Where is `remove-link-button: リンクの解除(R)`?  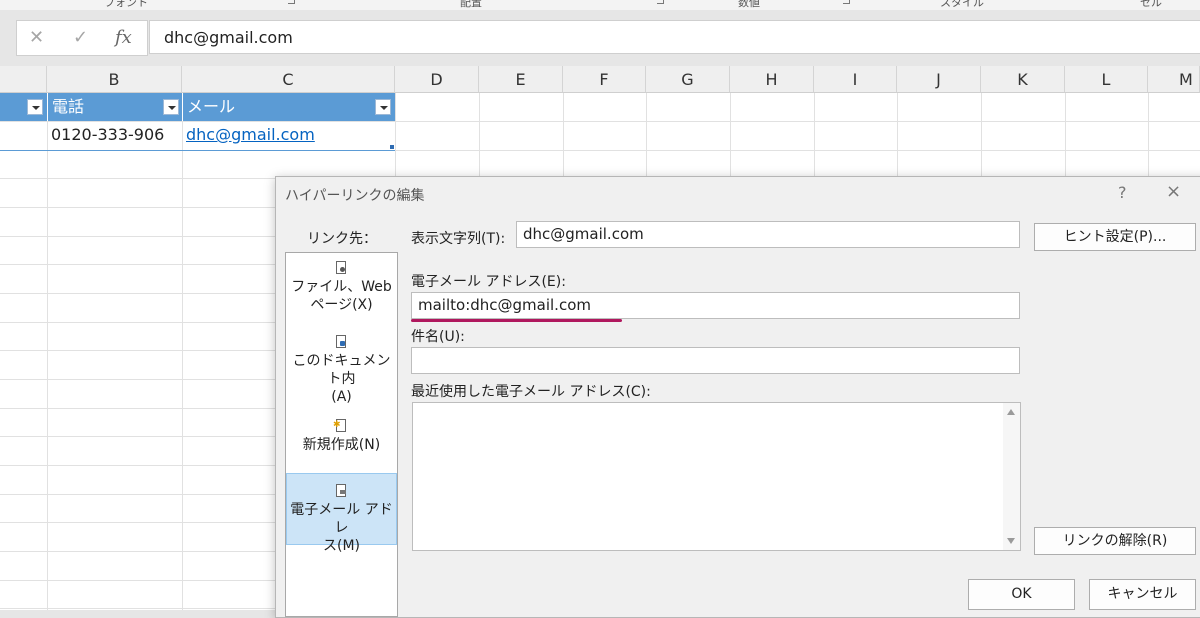
remove-link-button: リンクの解除(R) is located at coordinates (1115, 541).